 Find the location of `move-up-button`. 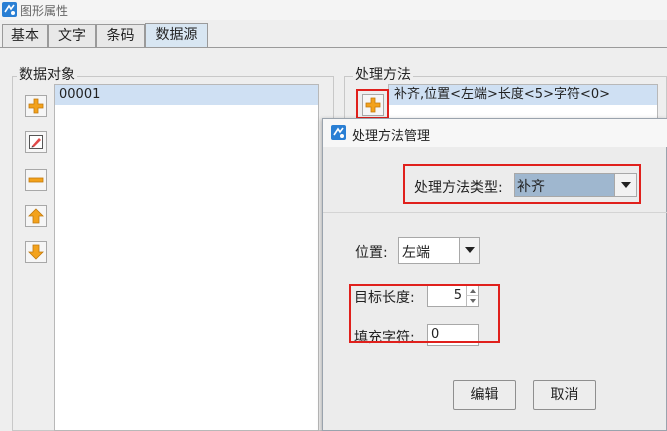

move-up-button is located at coordinates (36, 216).